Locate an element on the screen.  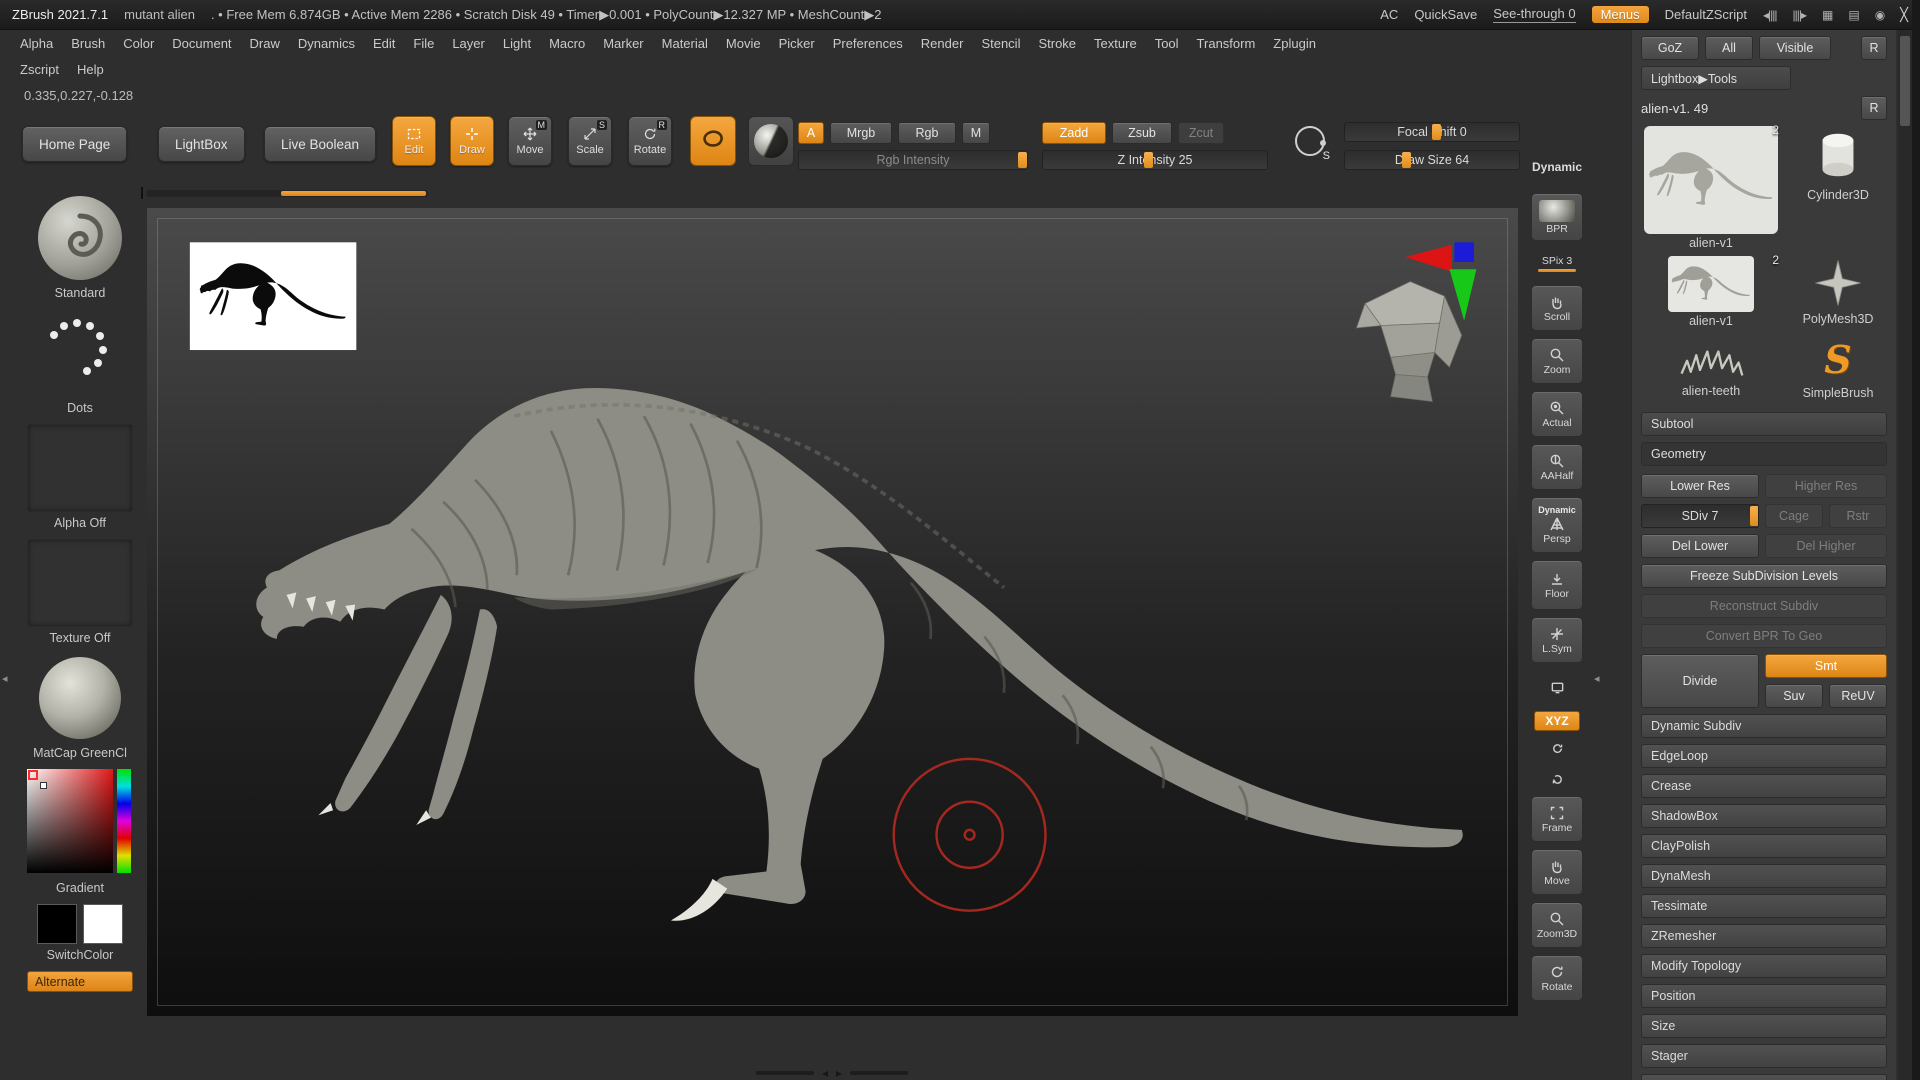
del-higher-button: Del Higher is located at coordinates (1826, 546).